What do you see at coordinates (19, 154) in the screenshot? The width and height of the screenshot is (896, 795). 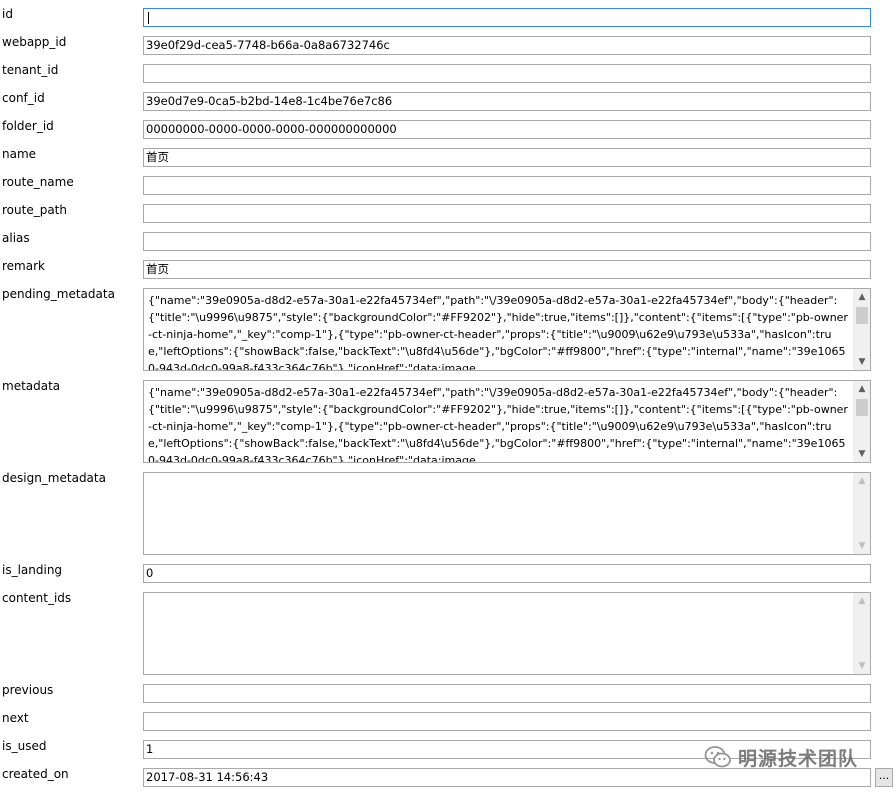 I see `label-name: name` at bounding box center [19, 154].